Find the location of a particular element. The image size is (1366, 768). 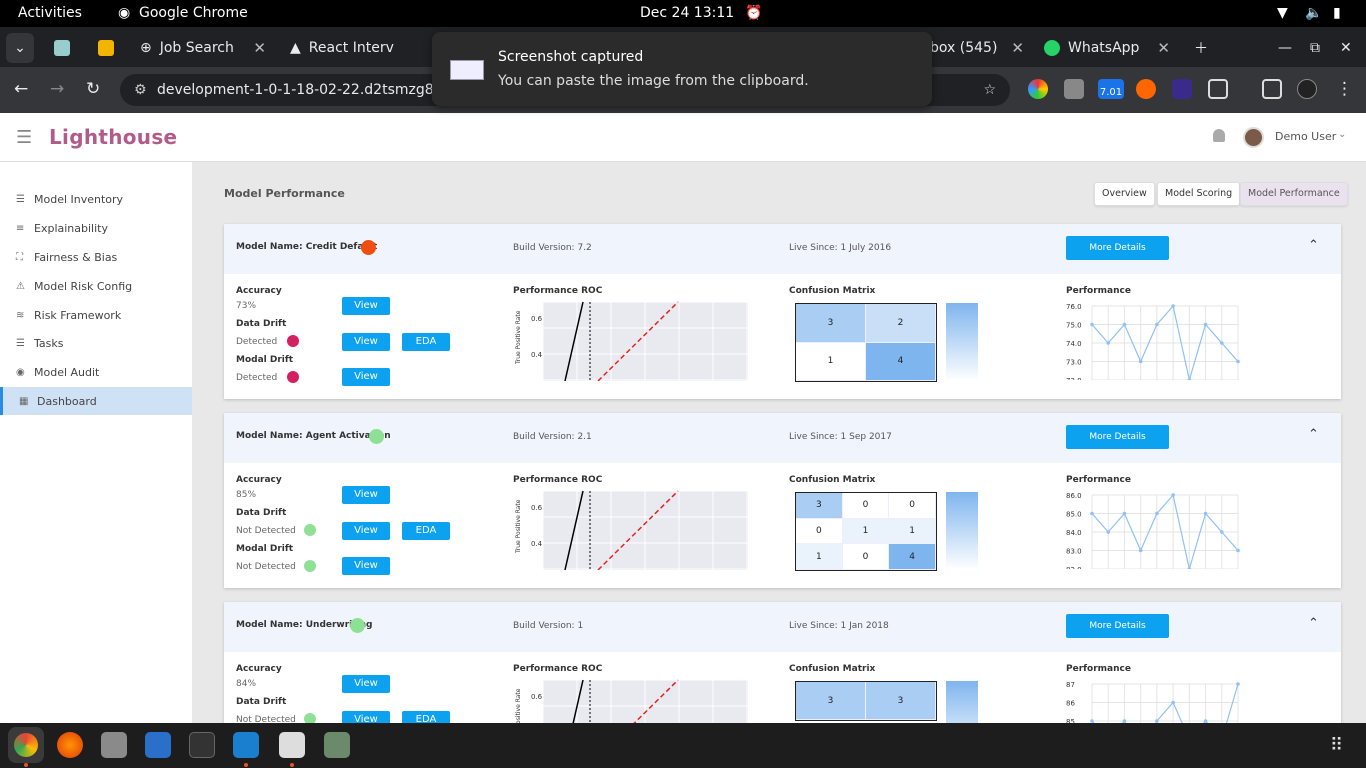

trash-icon is located at coordinates (337, 745).